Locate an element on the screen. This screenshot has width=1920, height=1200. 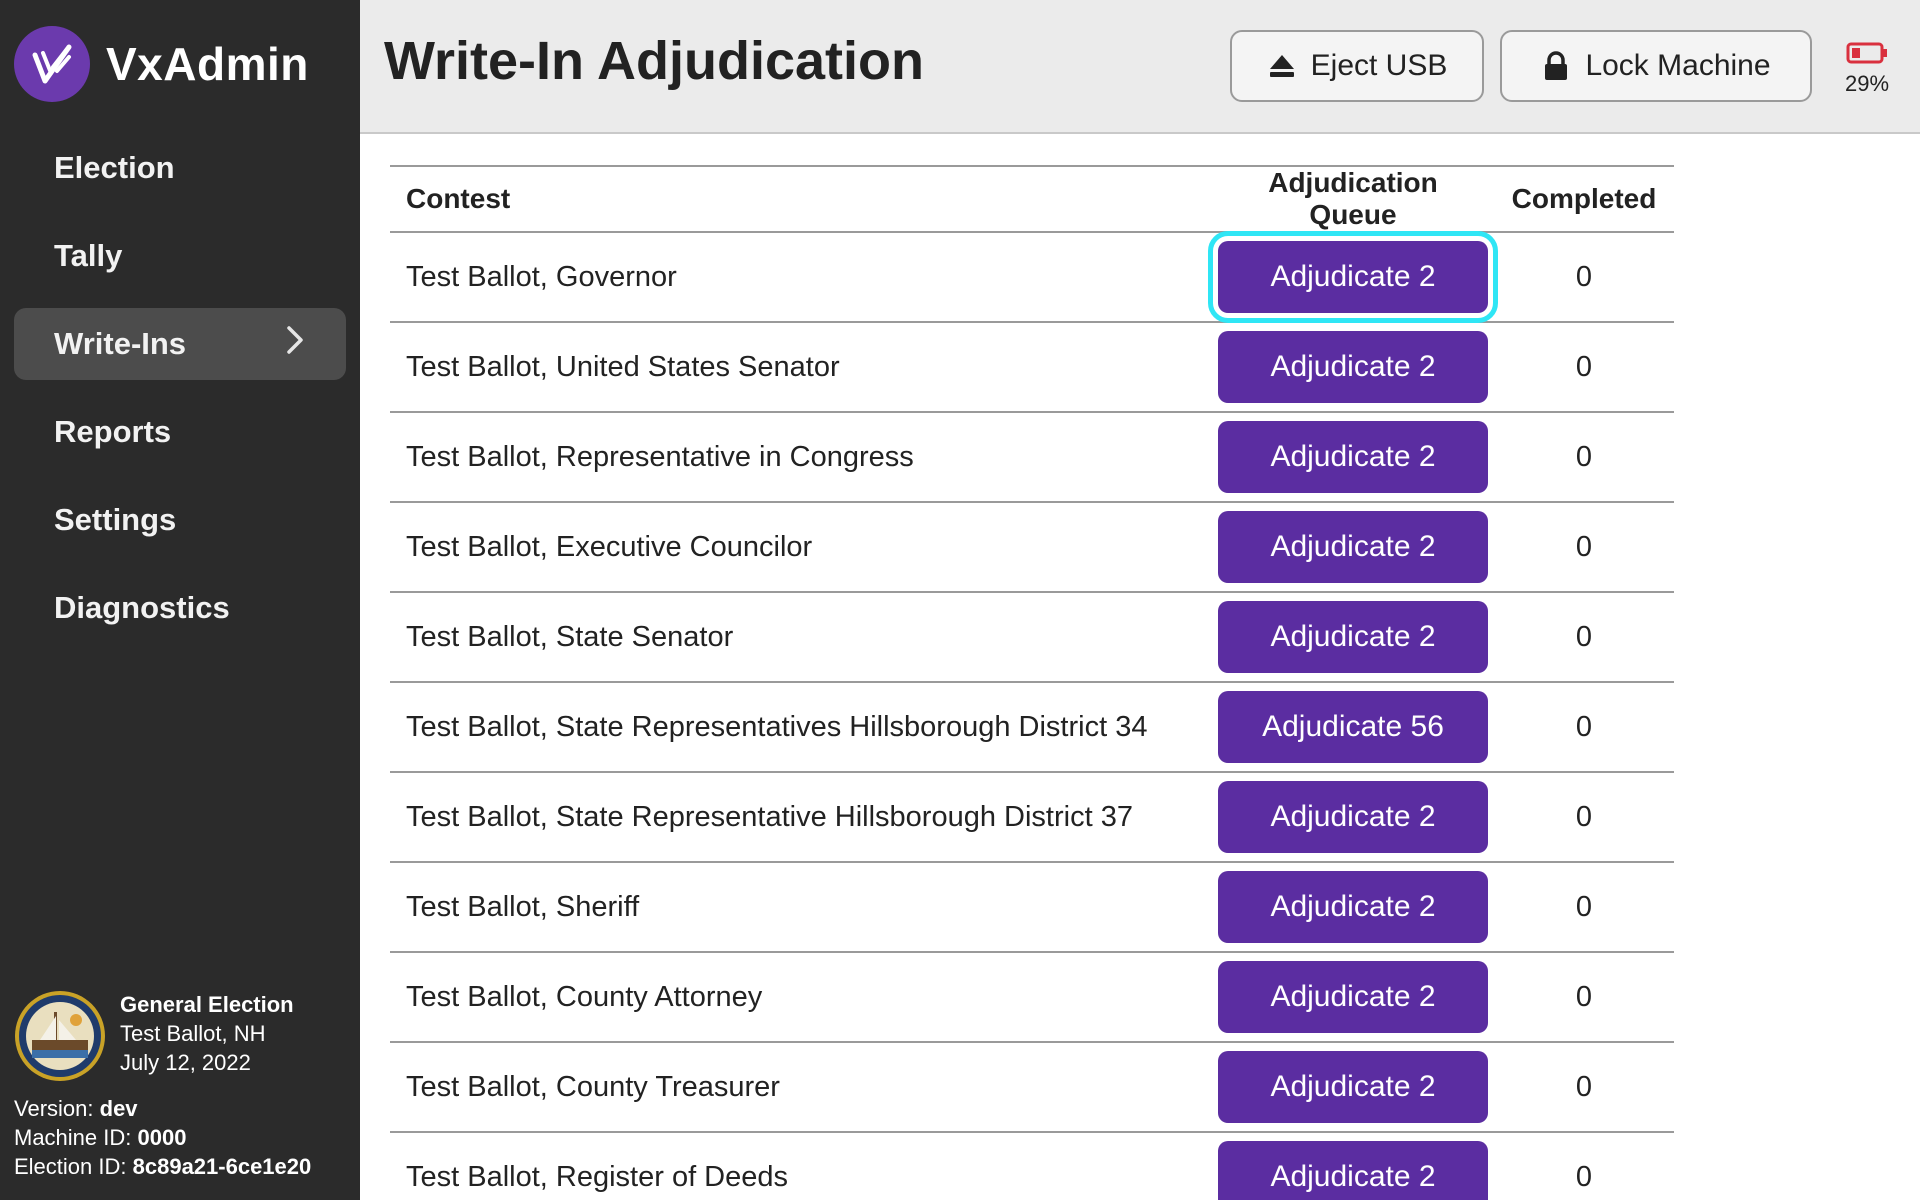
column-header-completed: Completed is located at coordinates (1584, 199).